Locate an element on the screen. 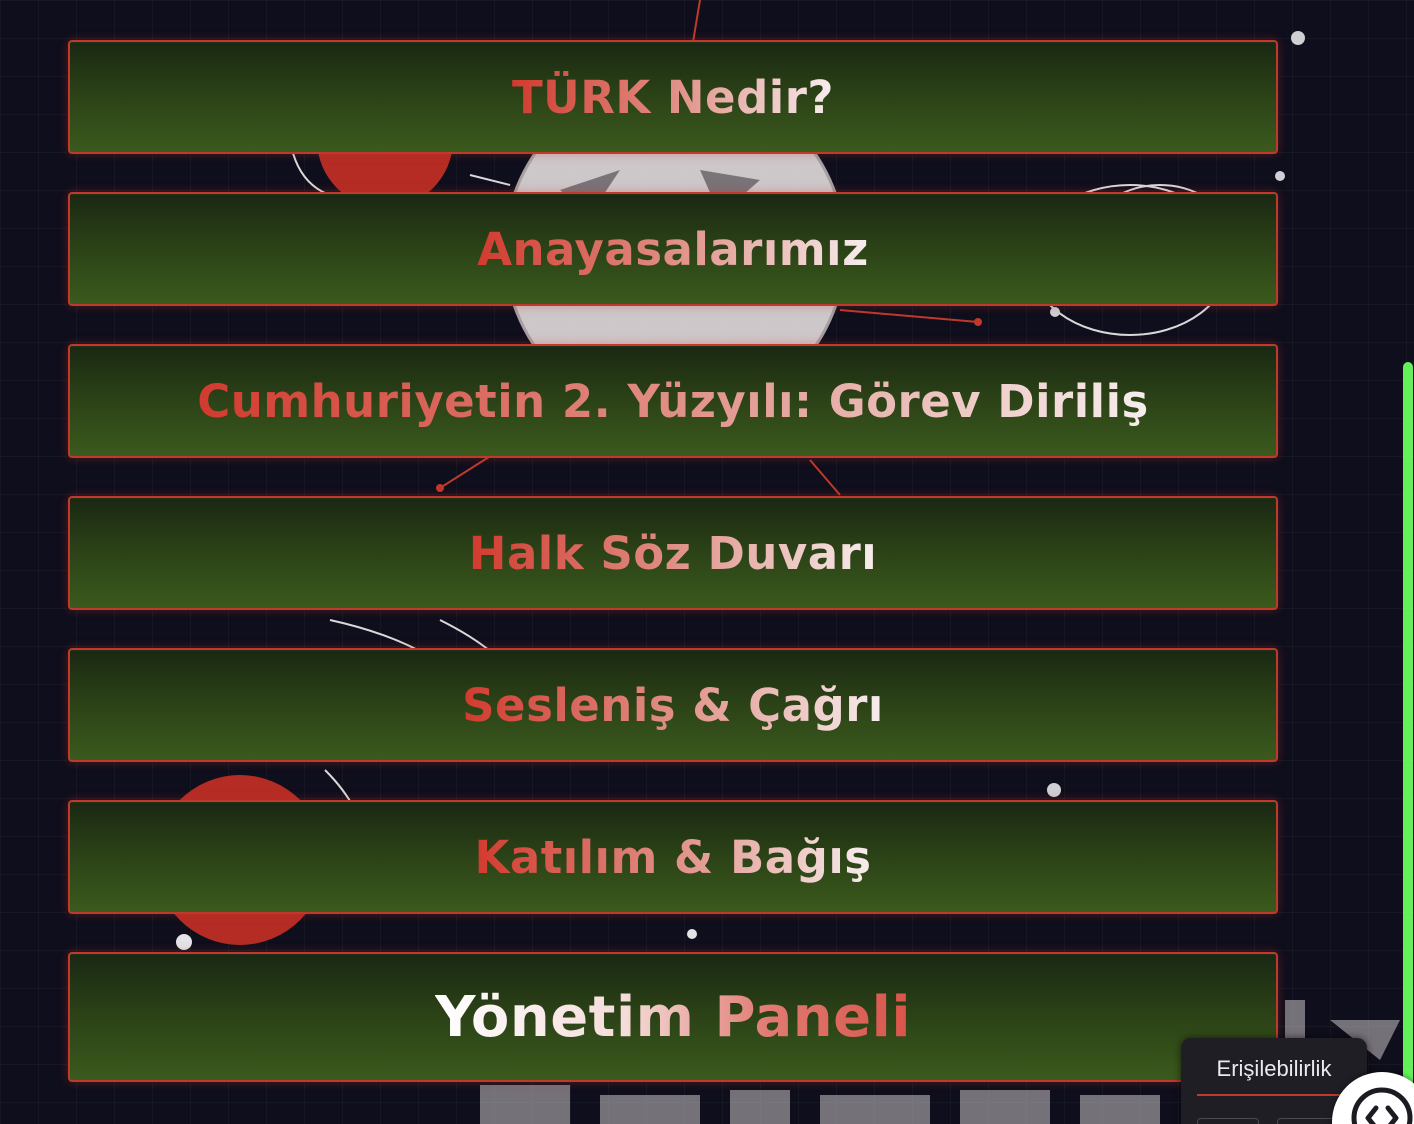  menu-button-label: Katılım & Bağış is located at coordinates (673, 857).